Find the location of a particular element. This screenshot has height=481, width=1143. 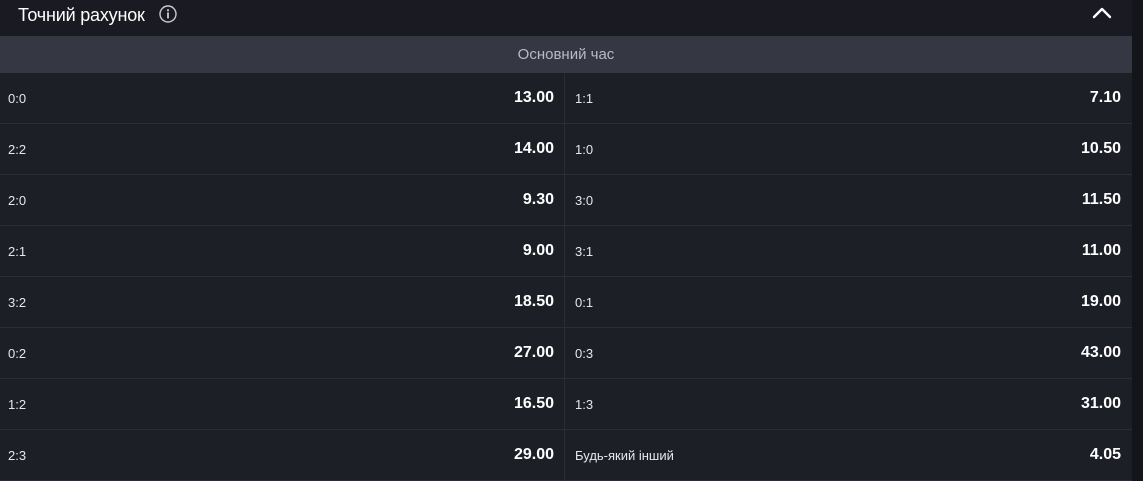

outcome-label: 0:1 is located at coordinates (584, 302).